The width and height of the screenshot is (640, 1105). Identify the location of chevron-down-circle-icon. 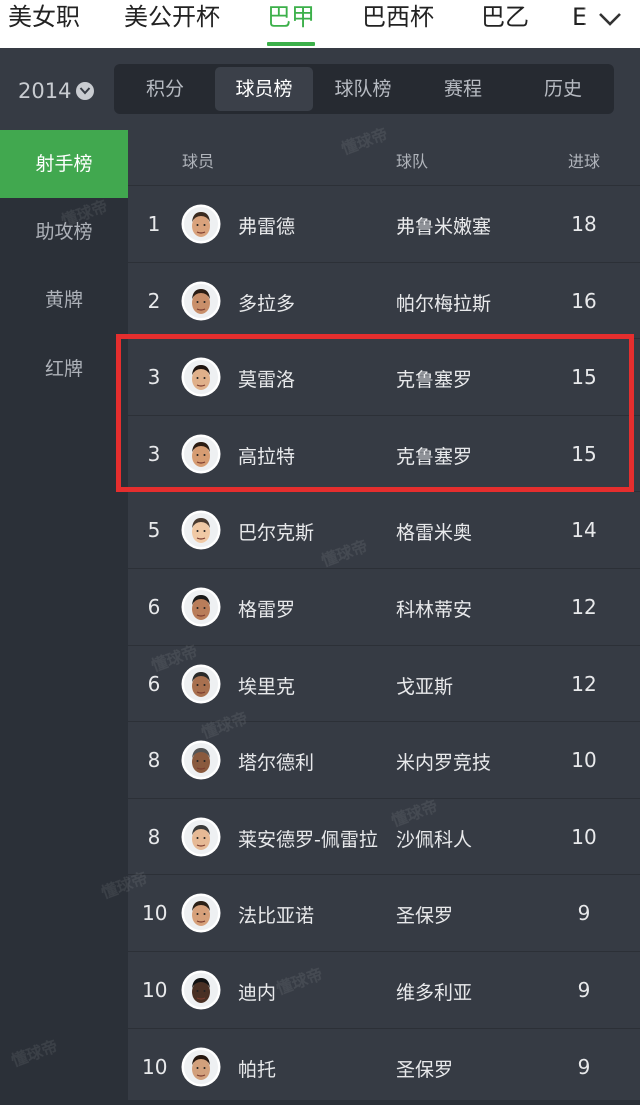
(85, 91).